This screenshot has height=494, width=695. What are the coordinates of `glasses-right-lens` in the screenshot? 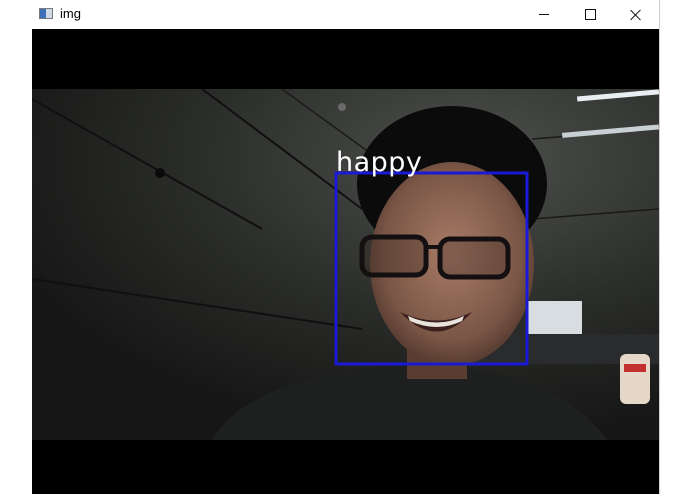 It's located at (474, 258).